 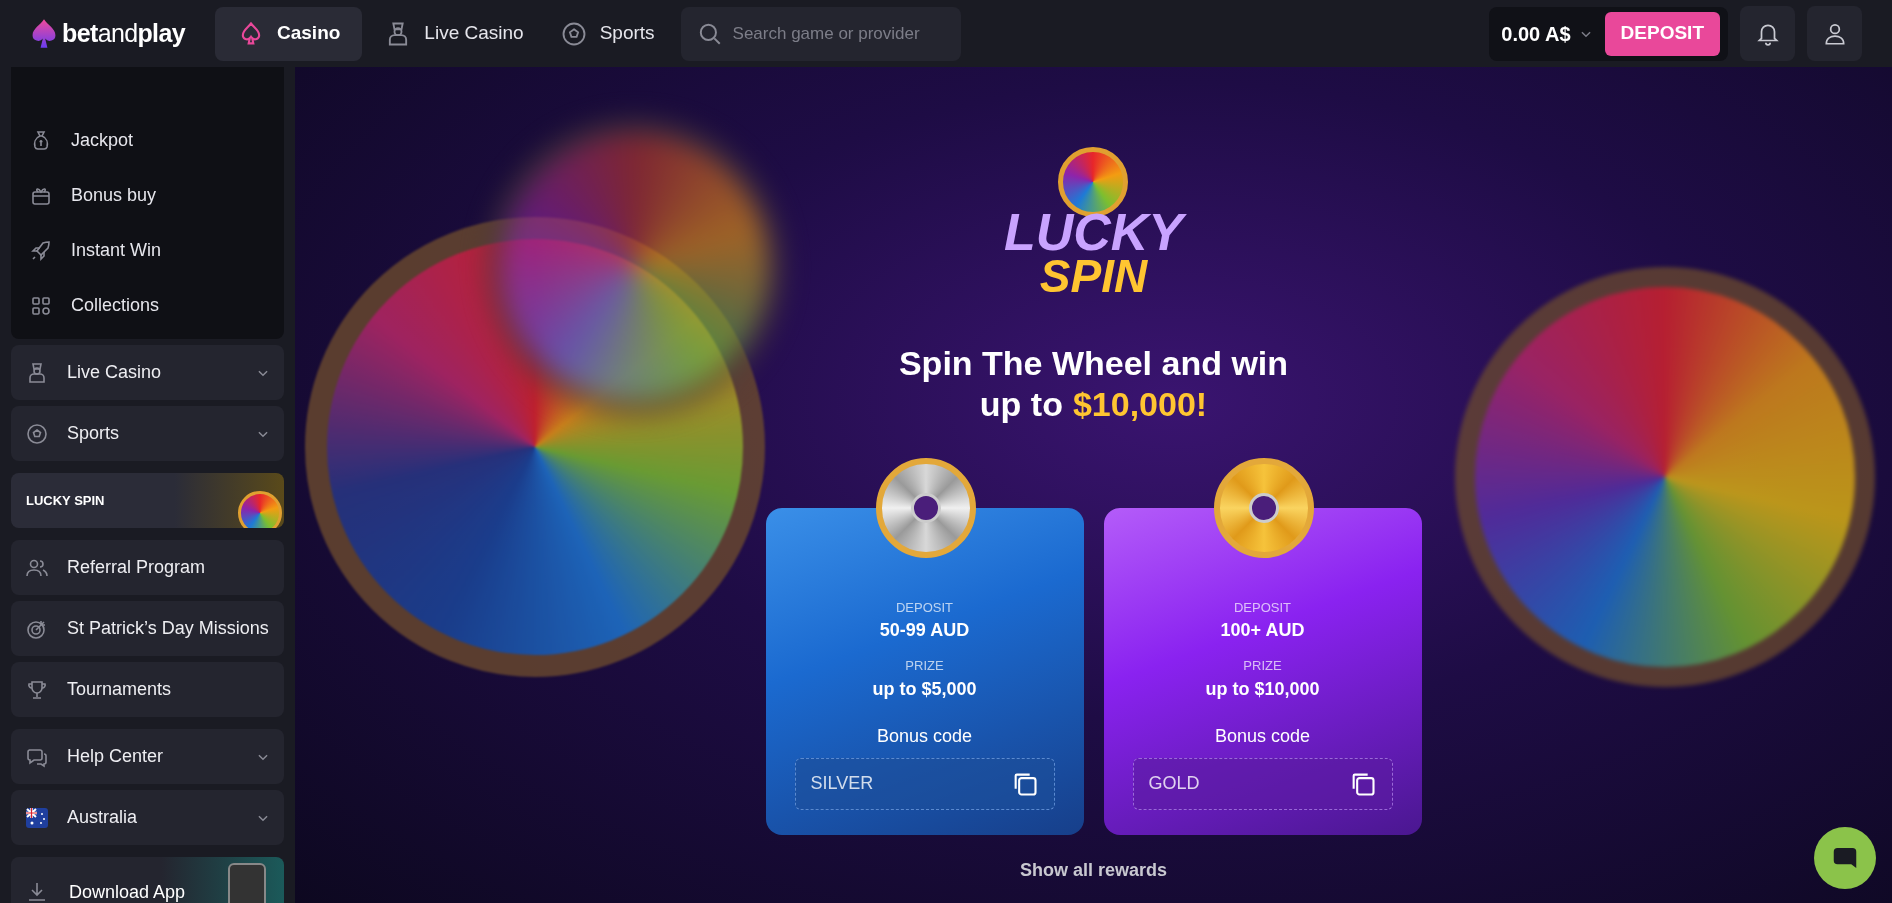 I want to click on deposit-amount: 50-99 AUD, so click(x=924, y=631).